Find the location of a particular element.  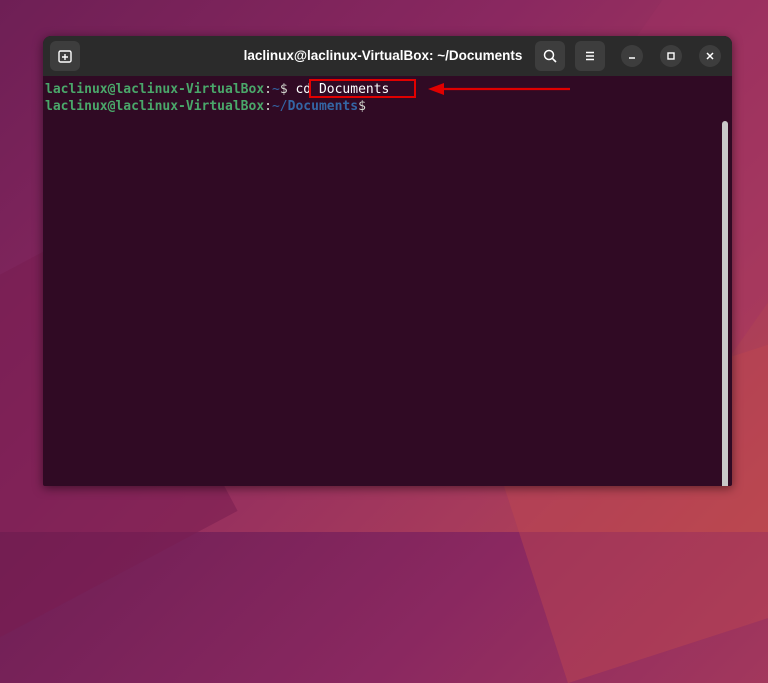

close-icon is located at coordinates (710, 56).